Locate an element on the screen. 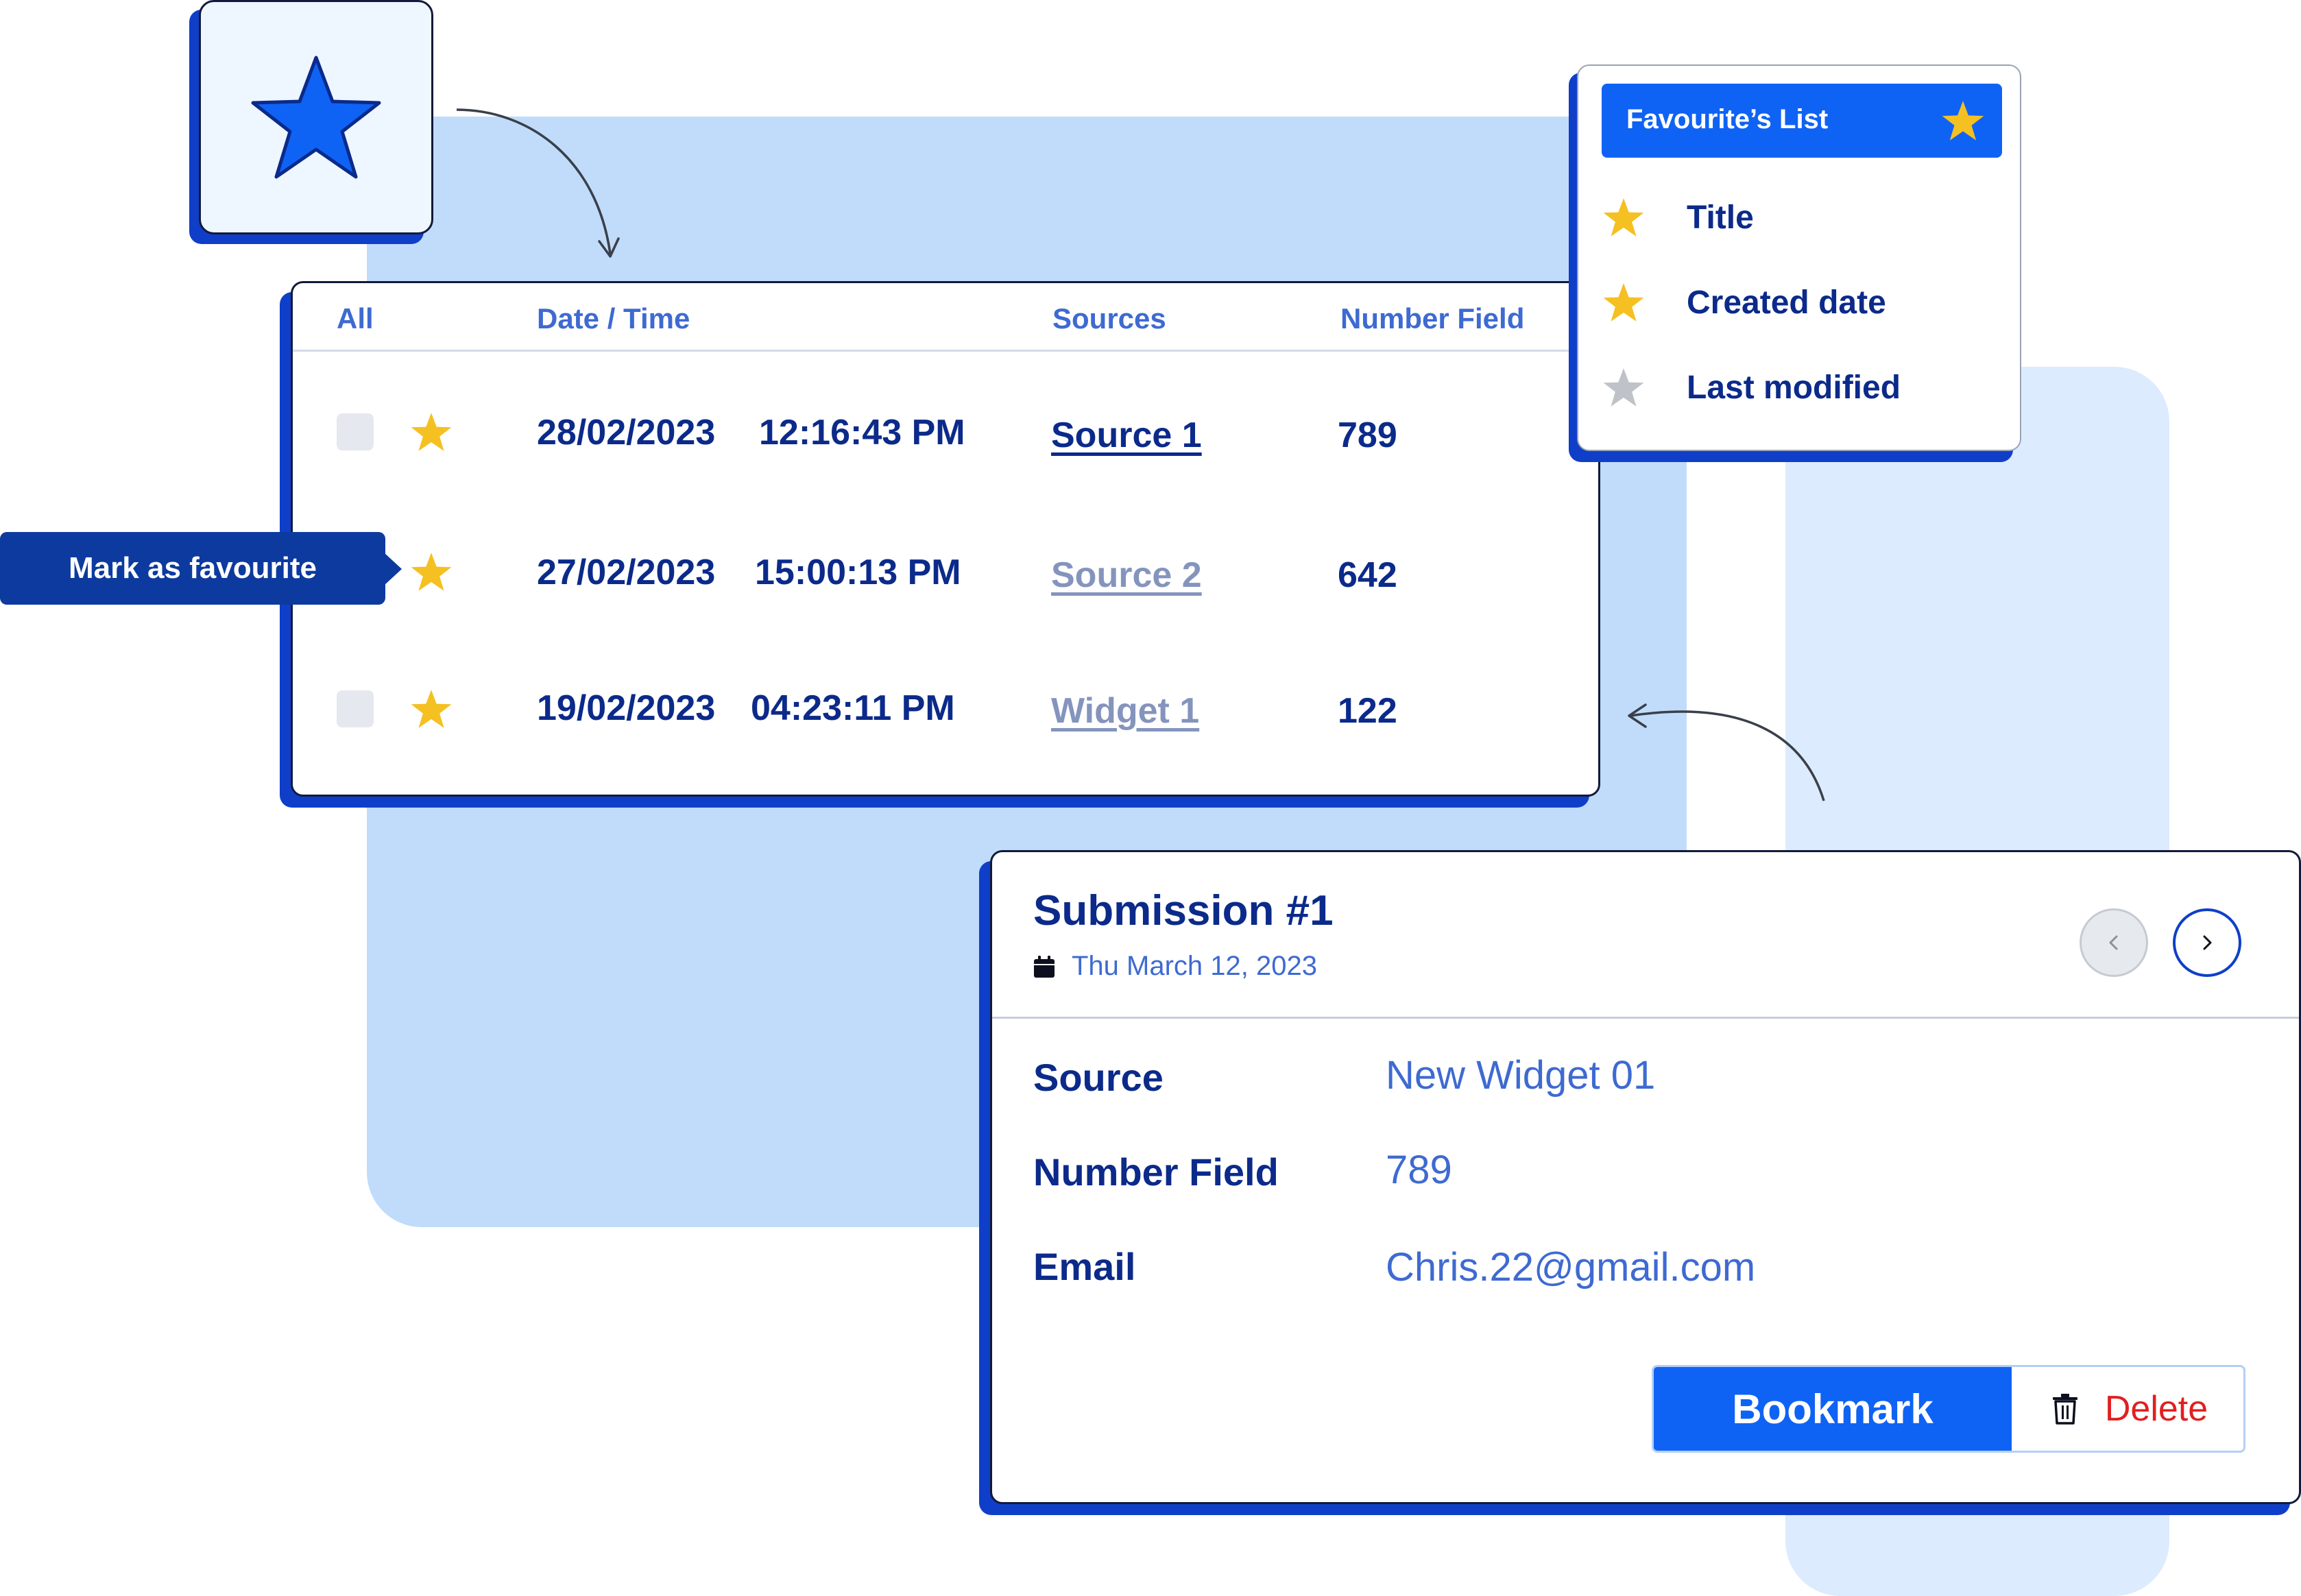  curved-arrow-icon is located at coordinates (538, 183).